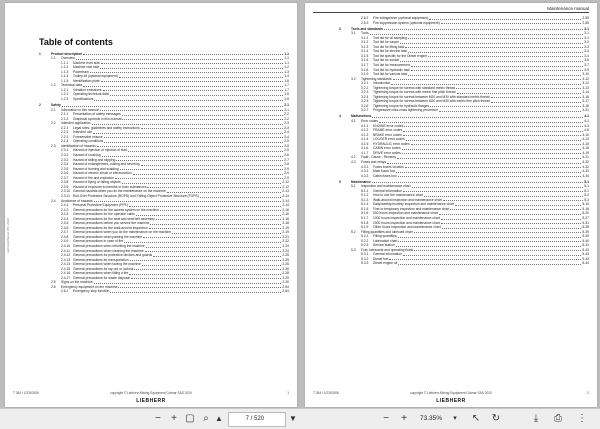  Describe the element at coordinates (588, 393) in the screenshot. I see `page-number: 2` at that location.